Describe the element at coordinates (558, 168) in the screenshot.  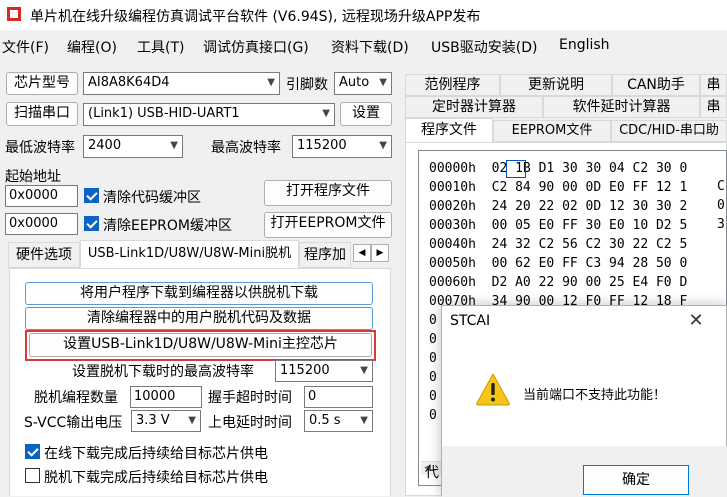
I see `hex-row: 00000h 02 1B D1 30 30 04 C2 30 0` at that location.